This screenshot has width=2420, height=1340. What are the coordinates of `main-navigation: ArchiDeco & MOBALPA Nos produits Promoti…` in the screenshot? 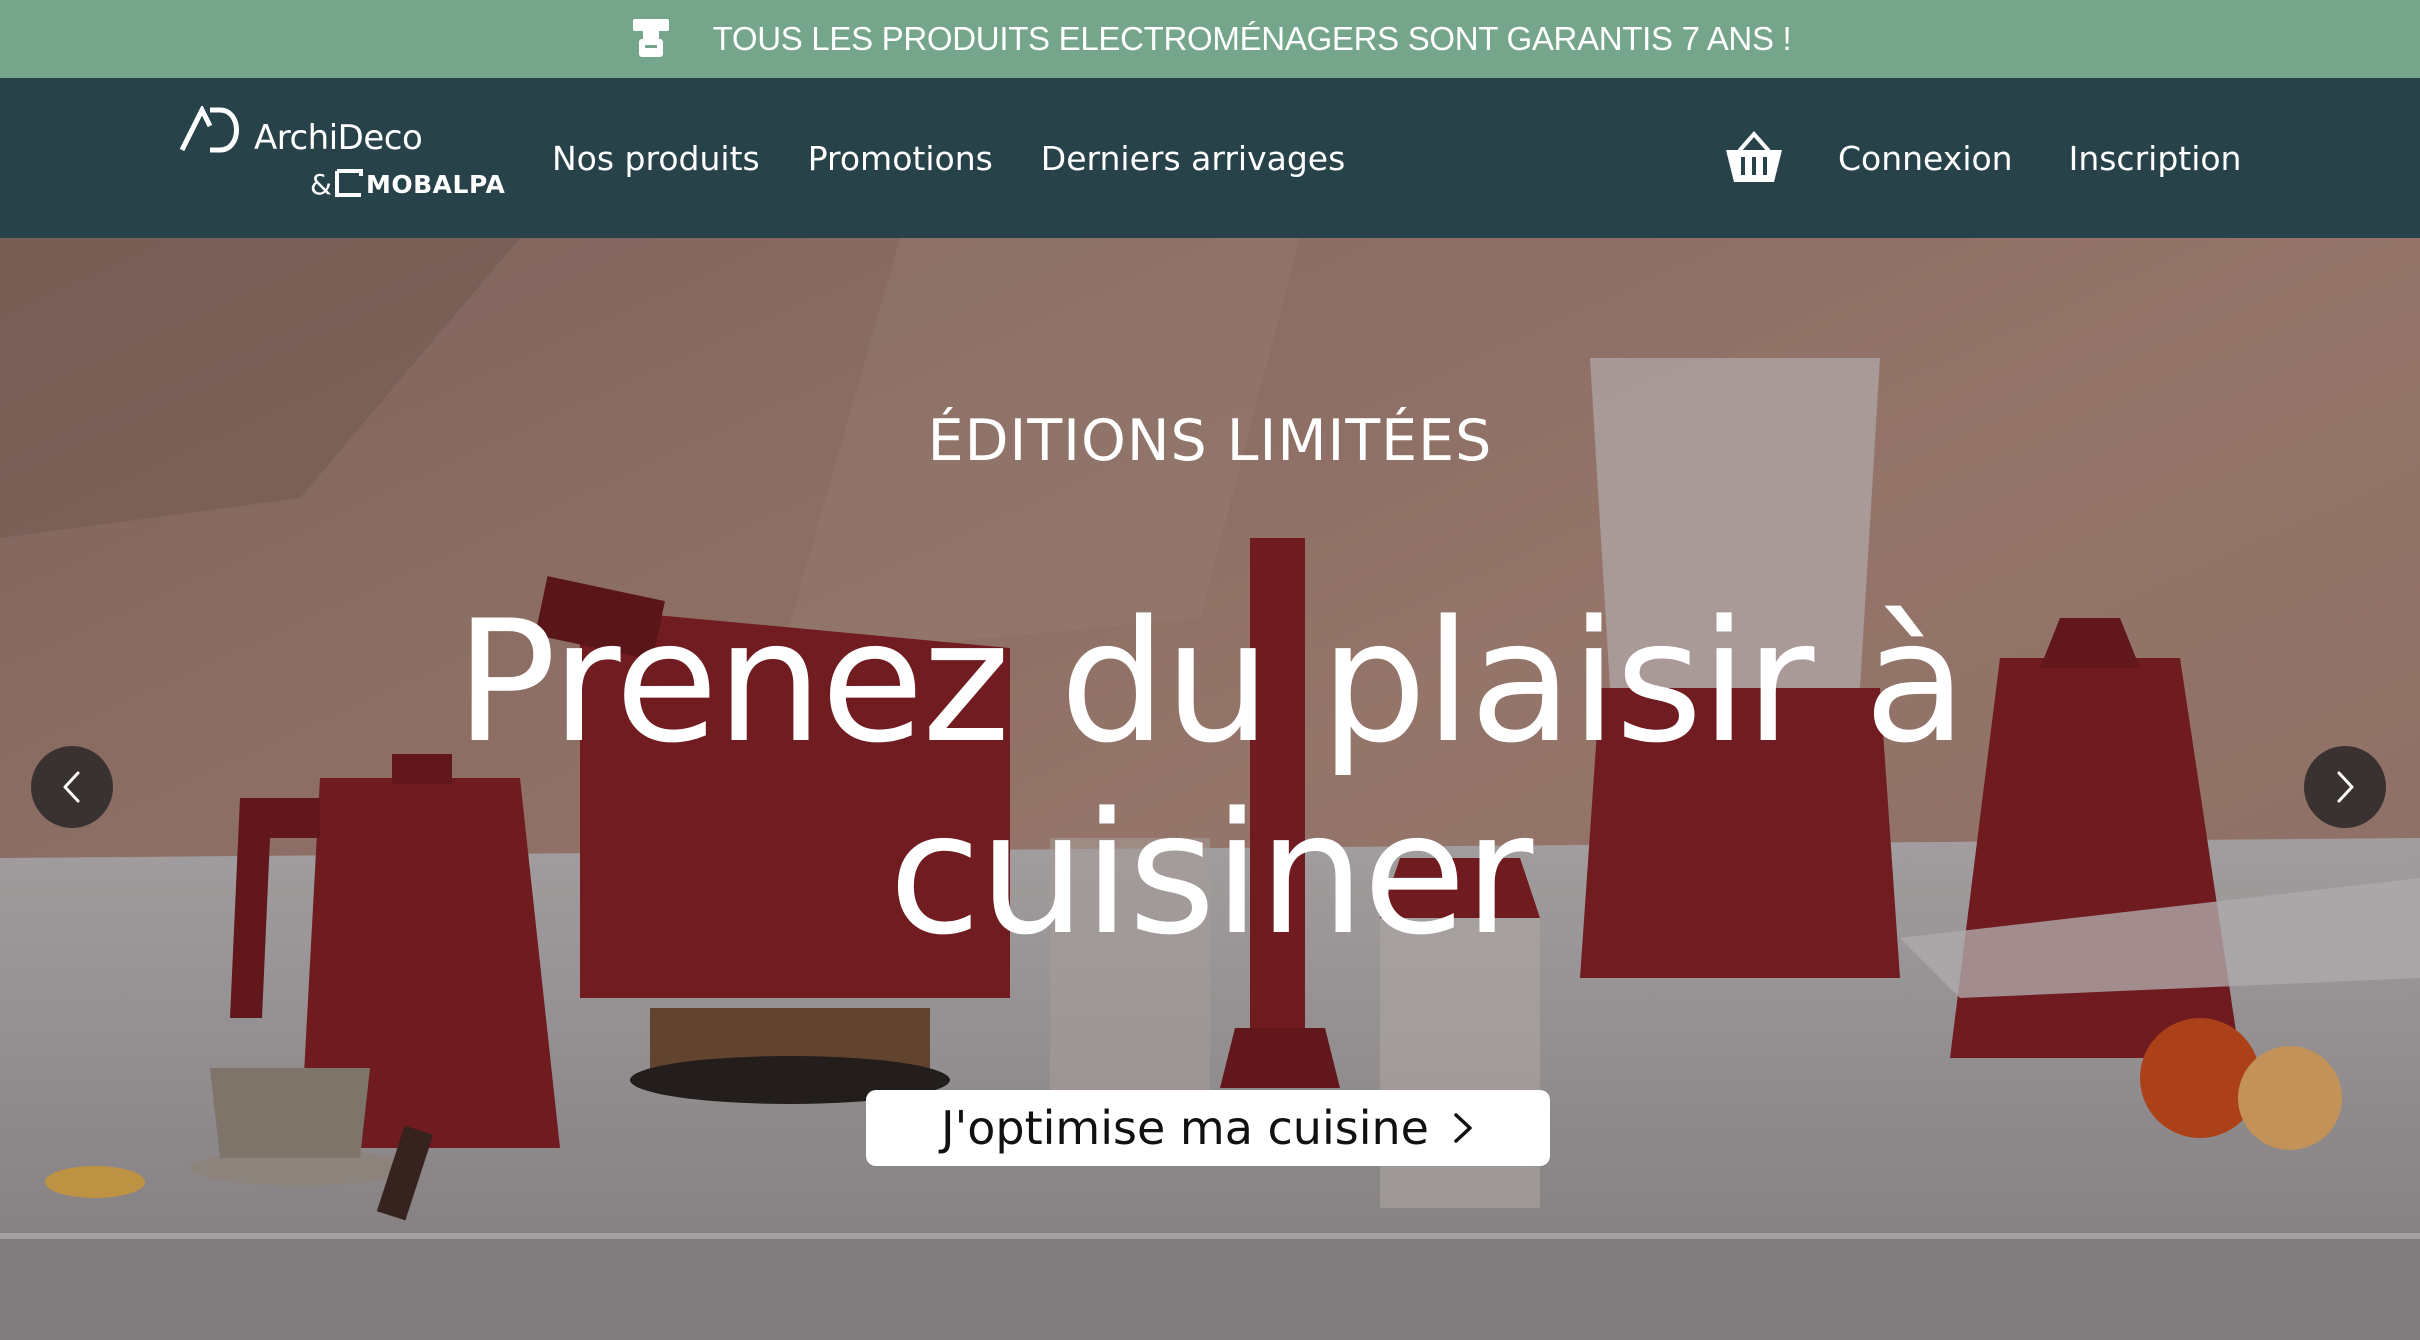 It's located at (1210, 158).